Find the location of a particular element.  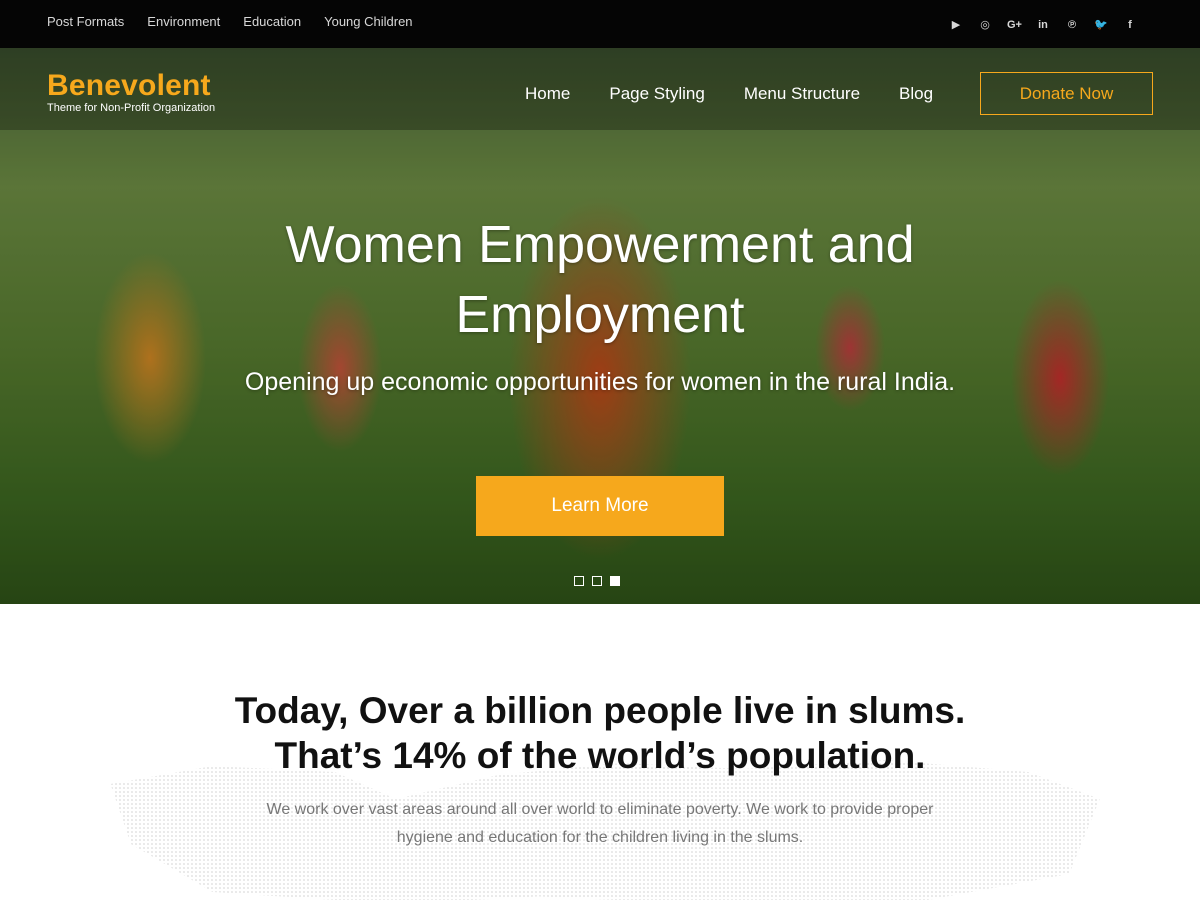

linkedin-icon: in is located at coordinates (1043, 25).